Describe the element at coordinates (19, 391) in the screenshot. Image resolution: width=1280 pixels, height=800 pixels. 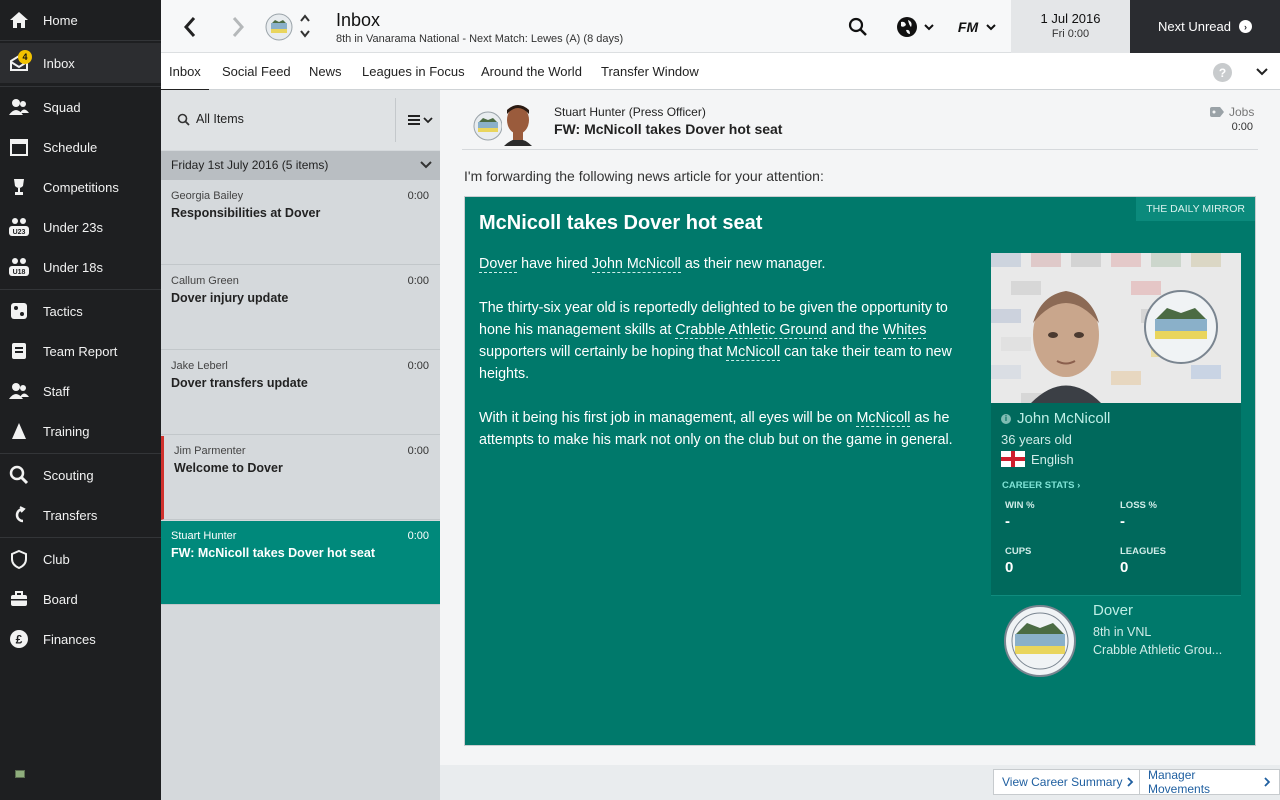
I see `staff-icon` at that location.